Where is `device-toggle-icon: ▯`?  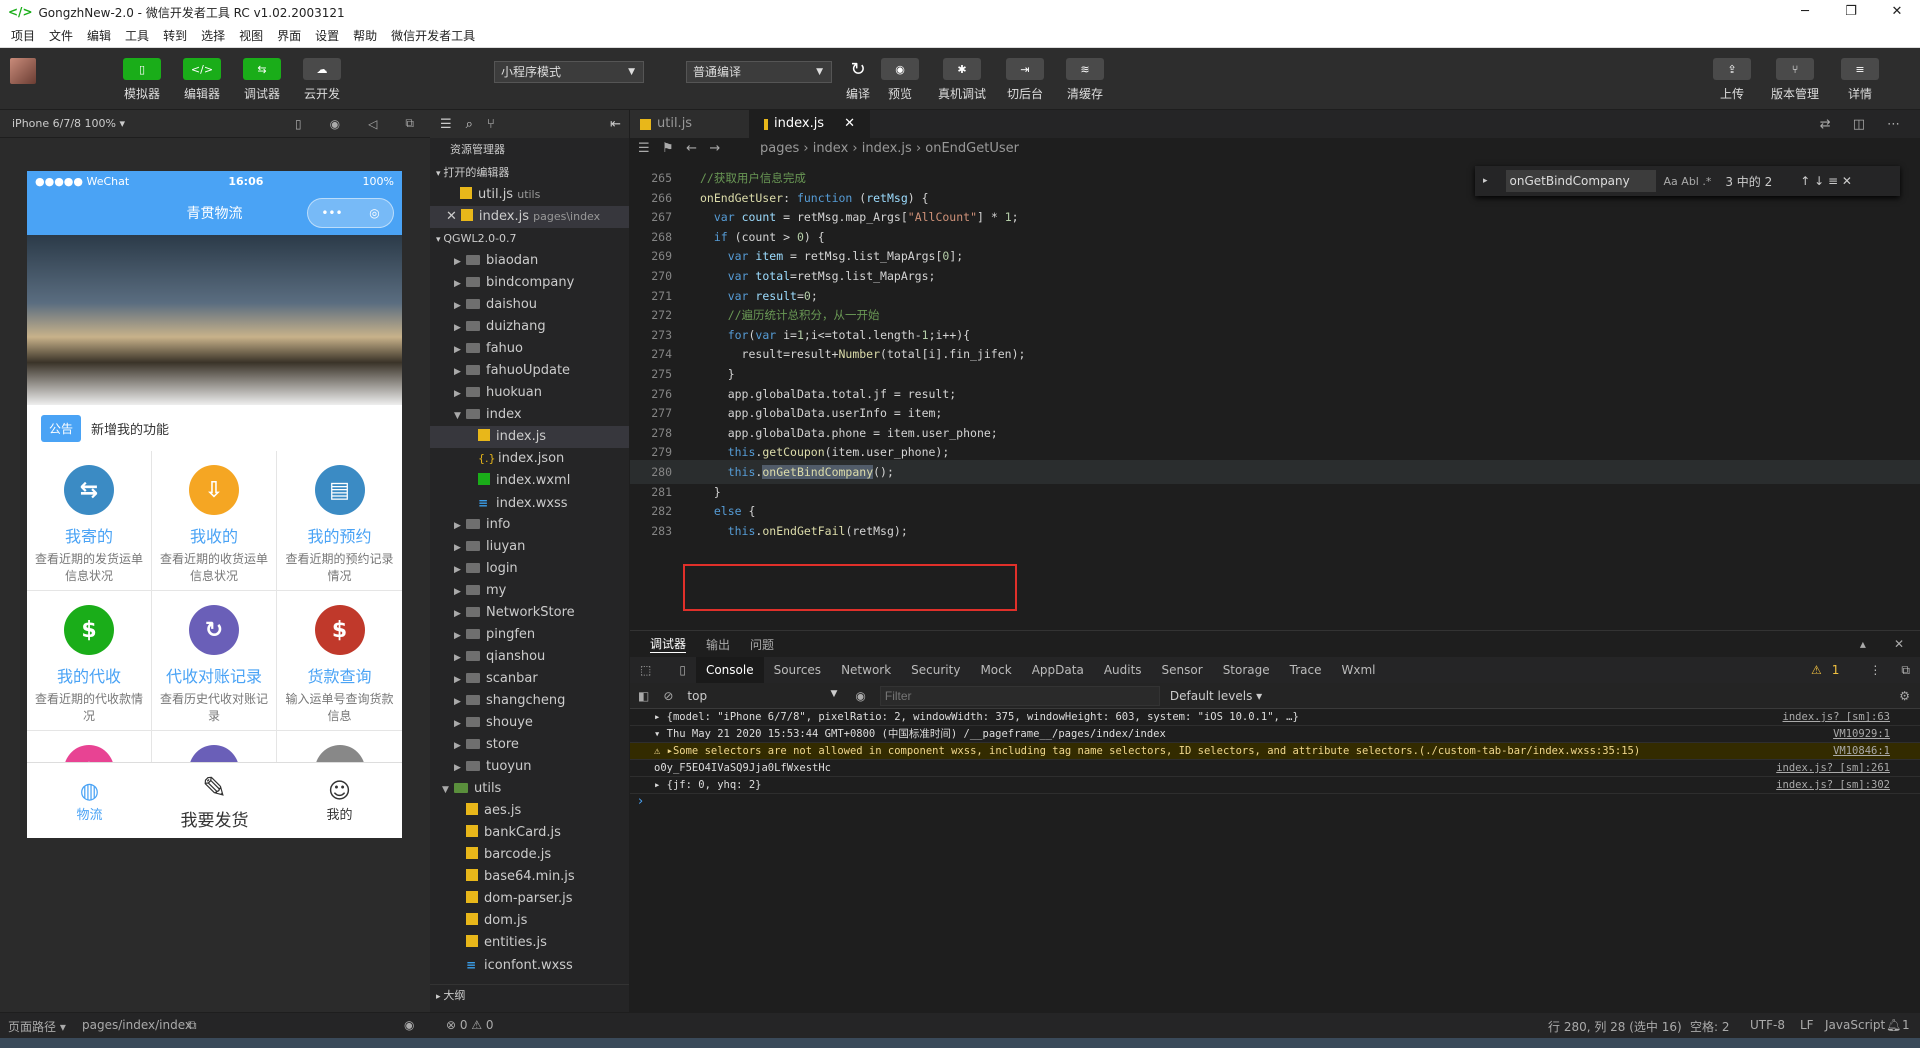 device-toggle-icon: ▯ is located at coordinates (682, 670).